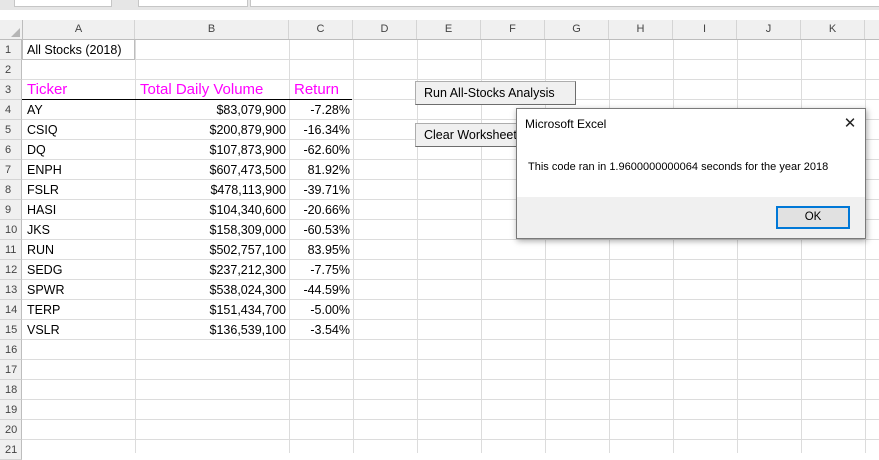 The width and height of the screenshot is (879, 460). Describe the element at coordinates (212, 270) in the screenshot. I see `cell-volume: $237,212,300` at that location.